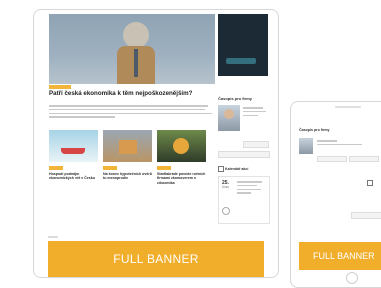 The width and height of the screenshot is (381, 288). What do you see at coordinates (73, 151) in the screenshot?
I see `boat-shape` at bounding box center [73, 151].